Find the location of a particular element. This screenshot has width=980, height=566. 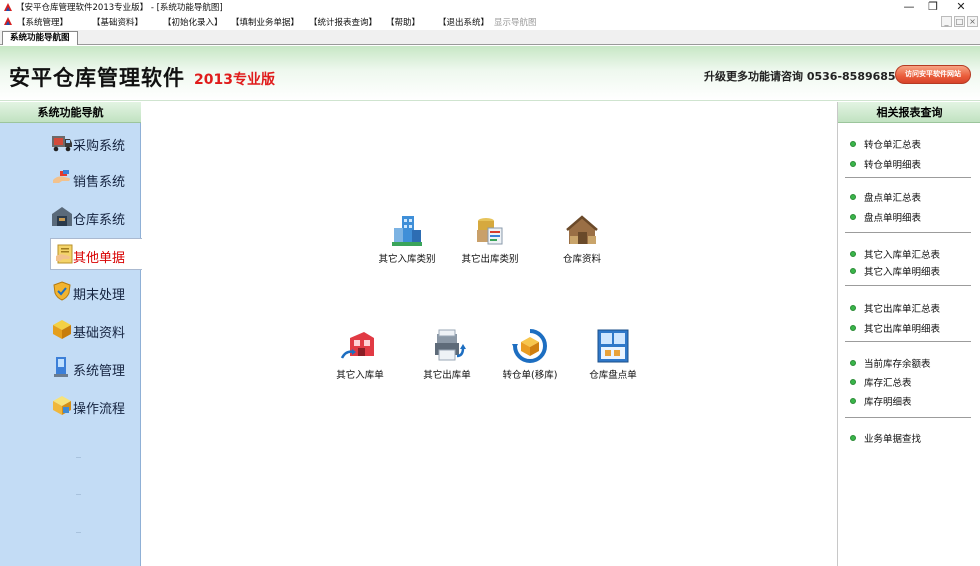

inbound-doc-icon is located at coordinates (357, 345).